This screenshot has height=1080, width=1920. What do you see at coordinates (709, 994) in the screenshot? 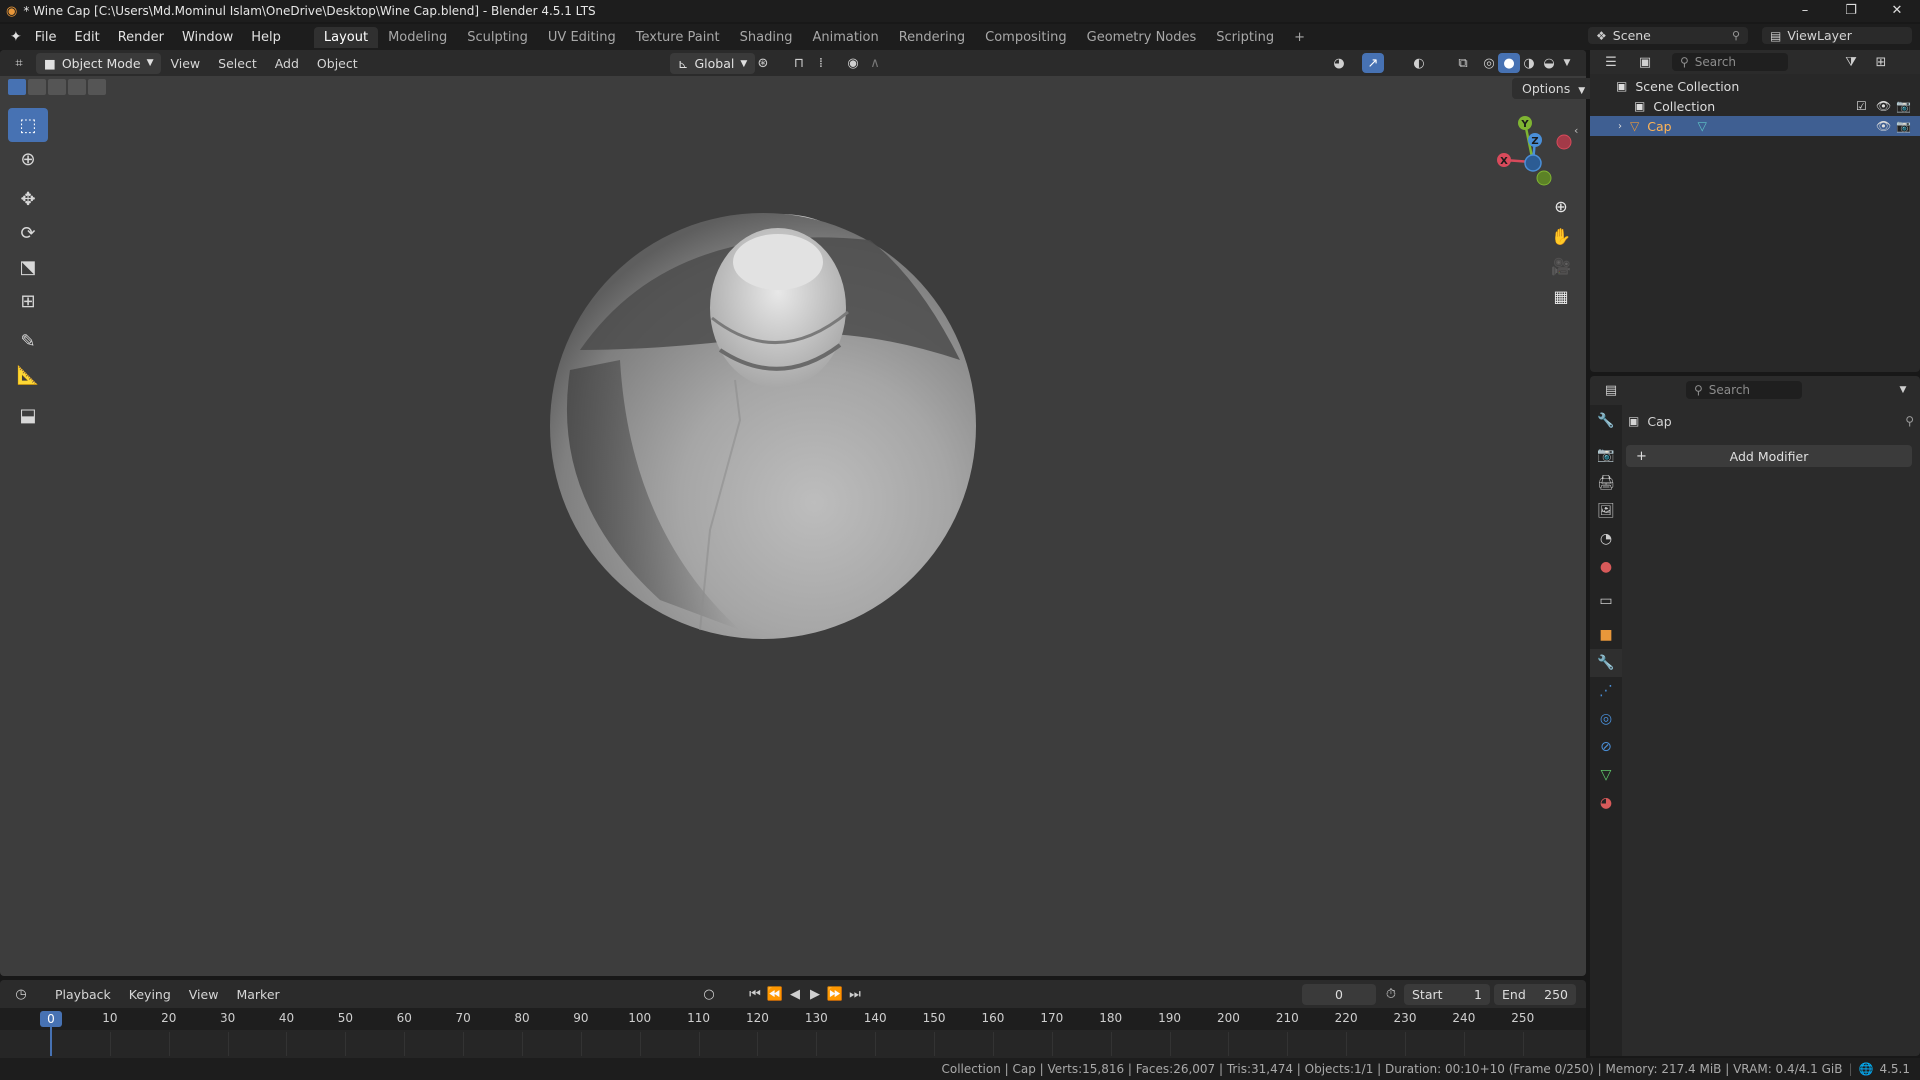
I see `auto-keying-icon: ○` at bounding box center [709, 994].